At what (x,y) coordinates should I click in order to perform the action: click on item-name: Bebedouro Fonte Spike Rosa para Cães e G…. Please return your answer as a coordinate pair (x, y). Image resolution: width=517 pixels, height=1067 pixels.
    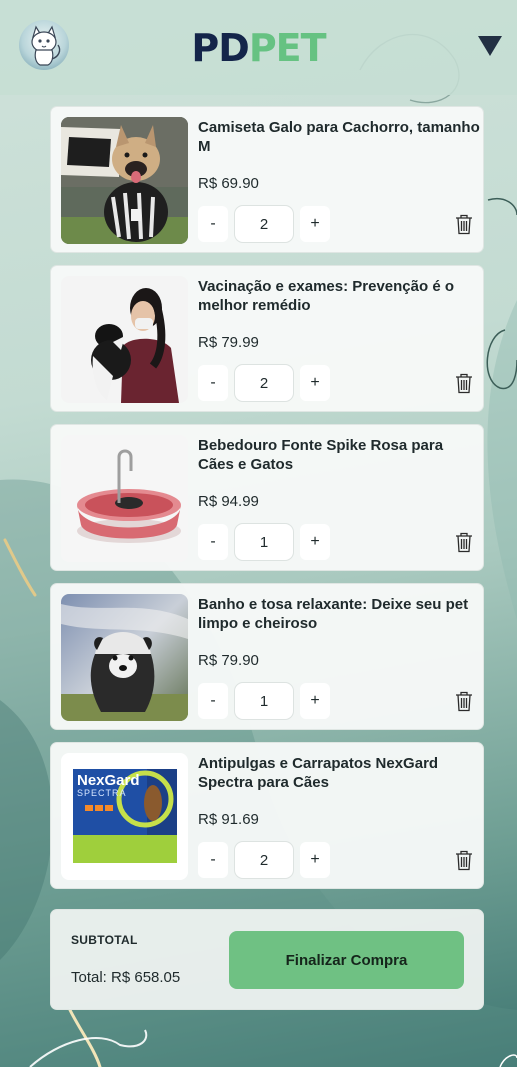
    Looking at the image, I should click on (321, 455).